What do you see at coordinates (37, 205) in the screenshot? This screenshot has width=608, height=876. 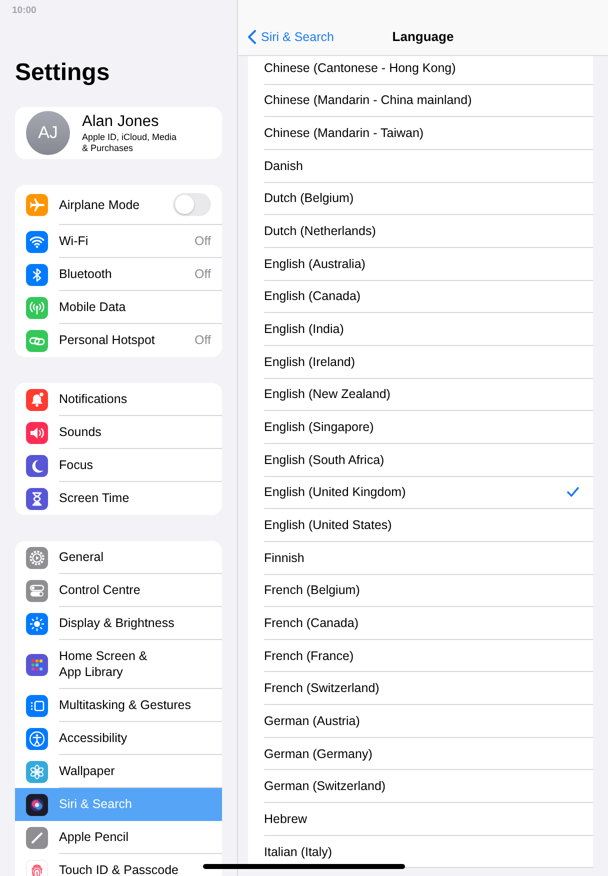 I see `airplane-icon` at bounding box center [37, 205].